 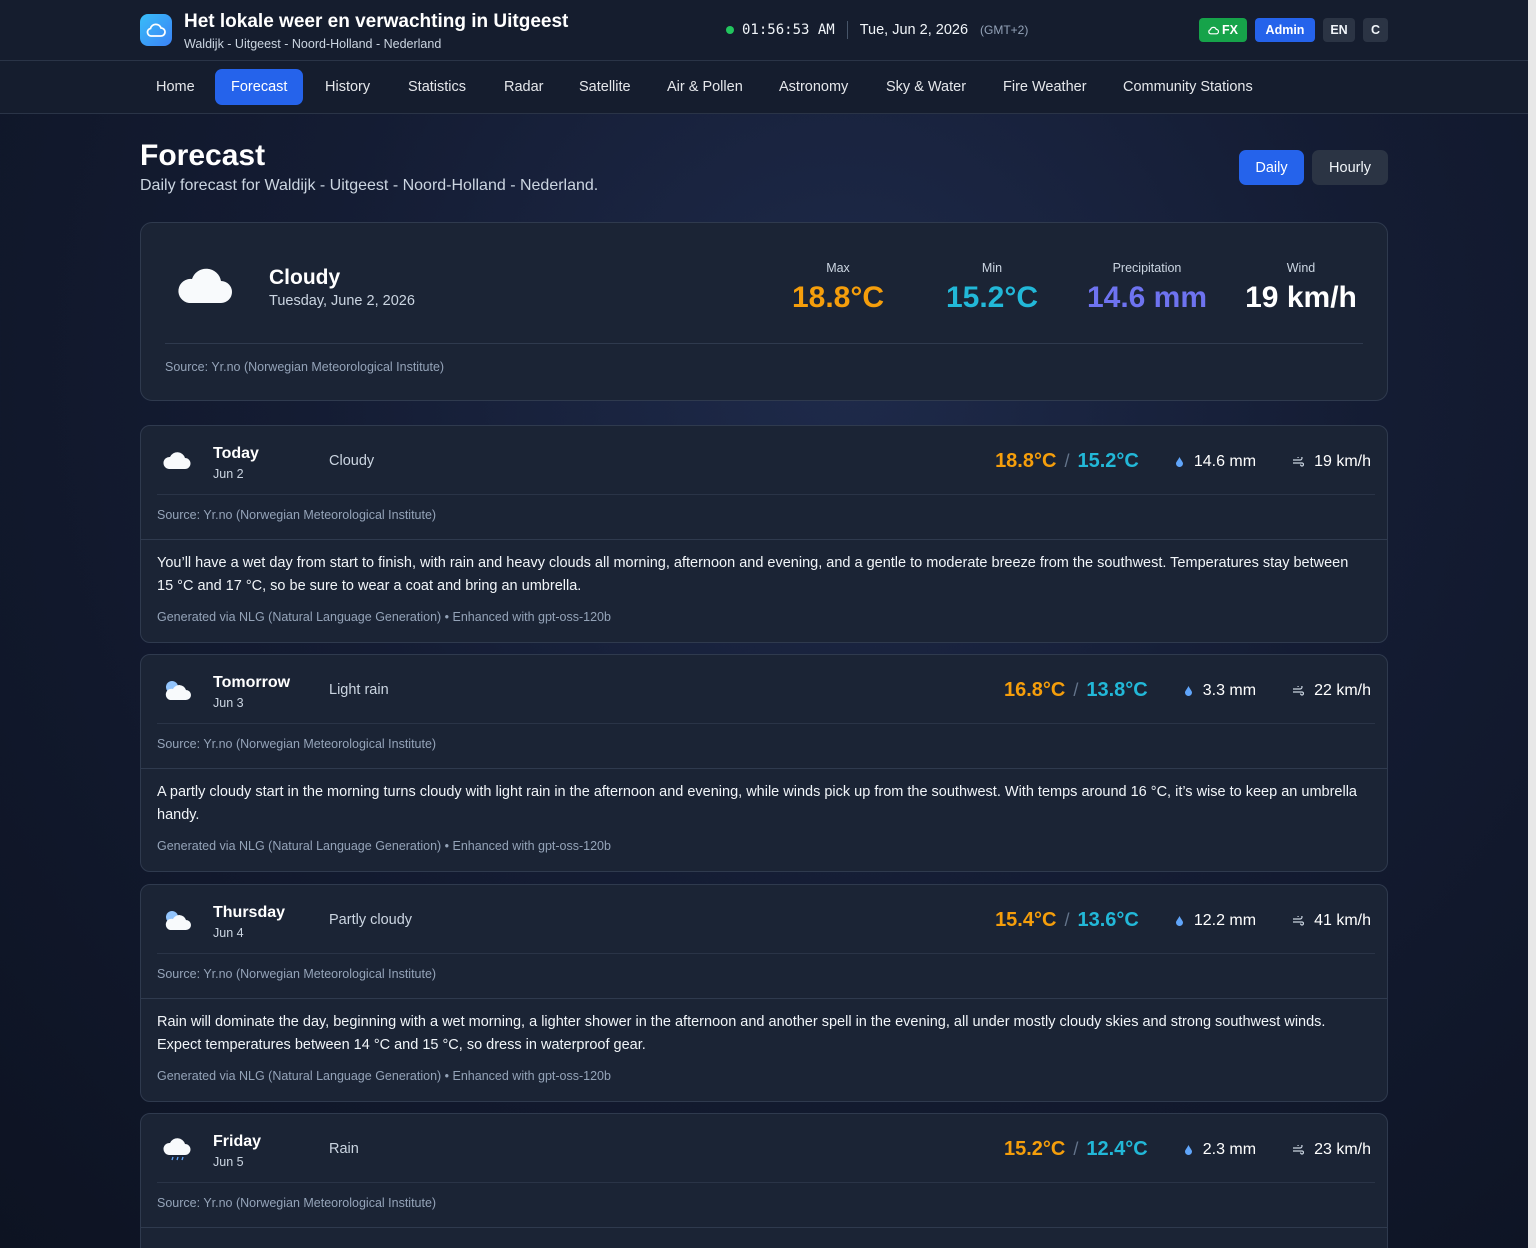 I want to click on current-date: Tuesday, June 2, 2026, so click(x=342, y=301).